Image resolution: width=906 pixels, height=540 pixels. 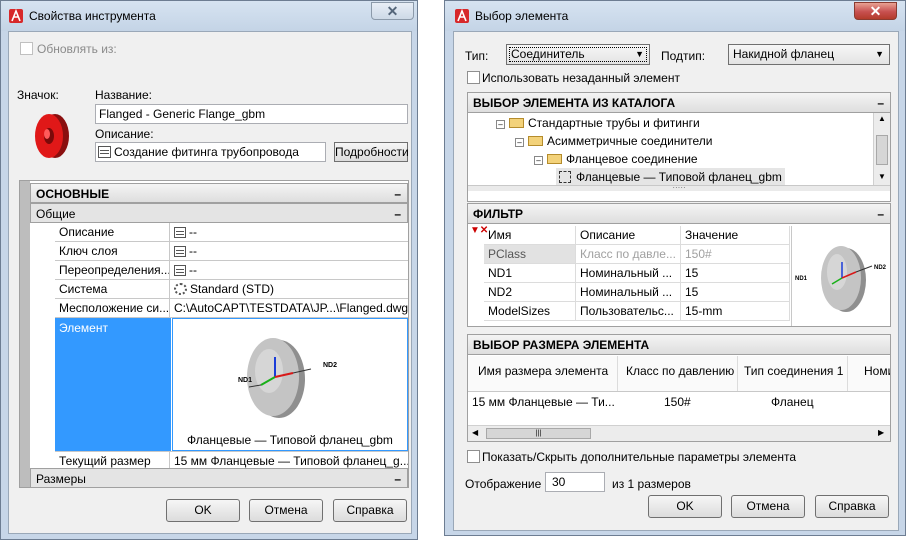 I want to click on property-row: Переопределения... --, so click(x=231, y=270).